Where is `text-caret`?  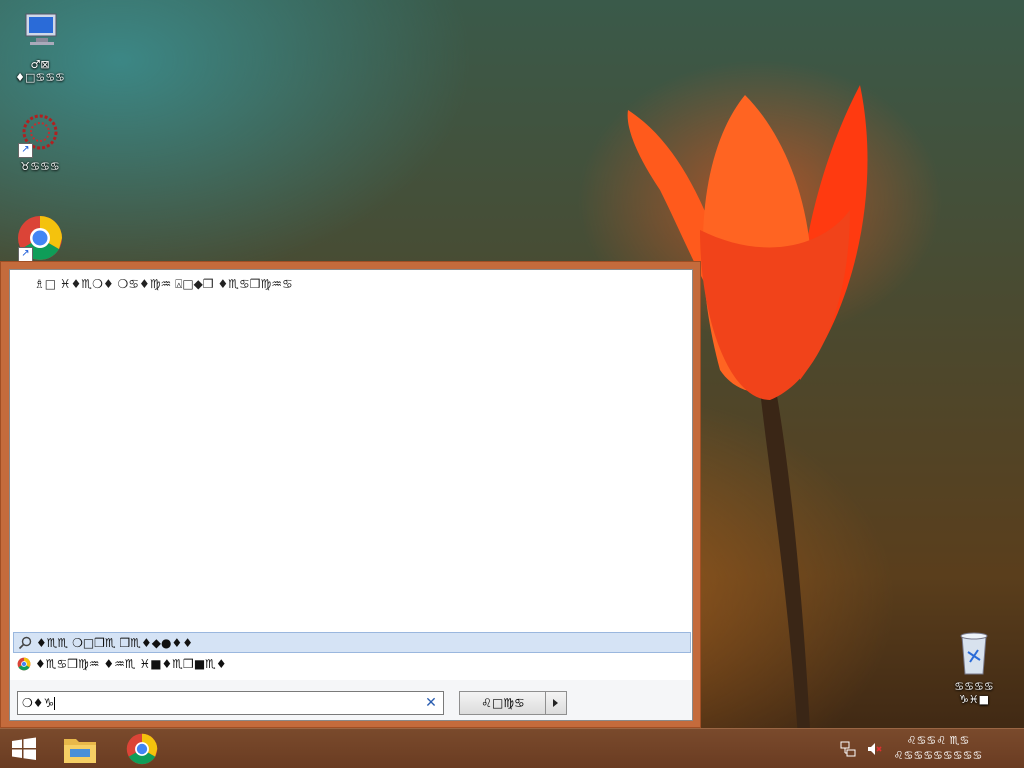 text-caret is located at coordinates (55, 703).